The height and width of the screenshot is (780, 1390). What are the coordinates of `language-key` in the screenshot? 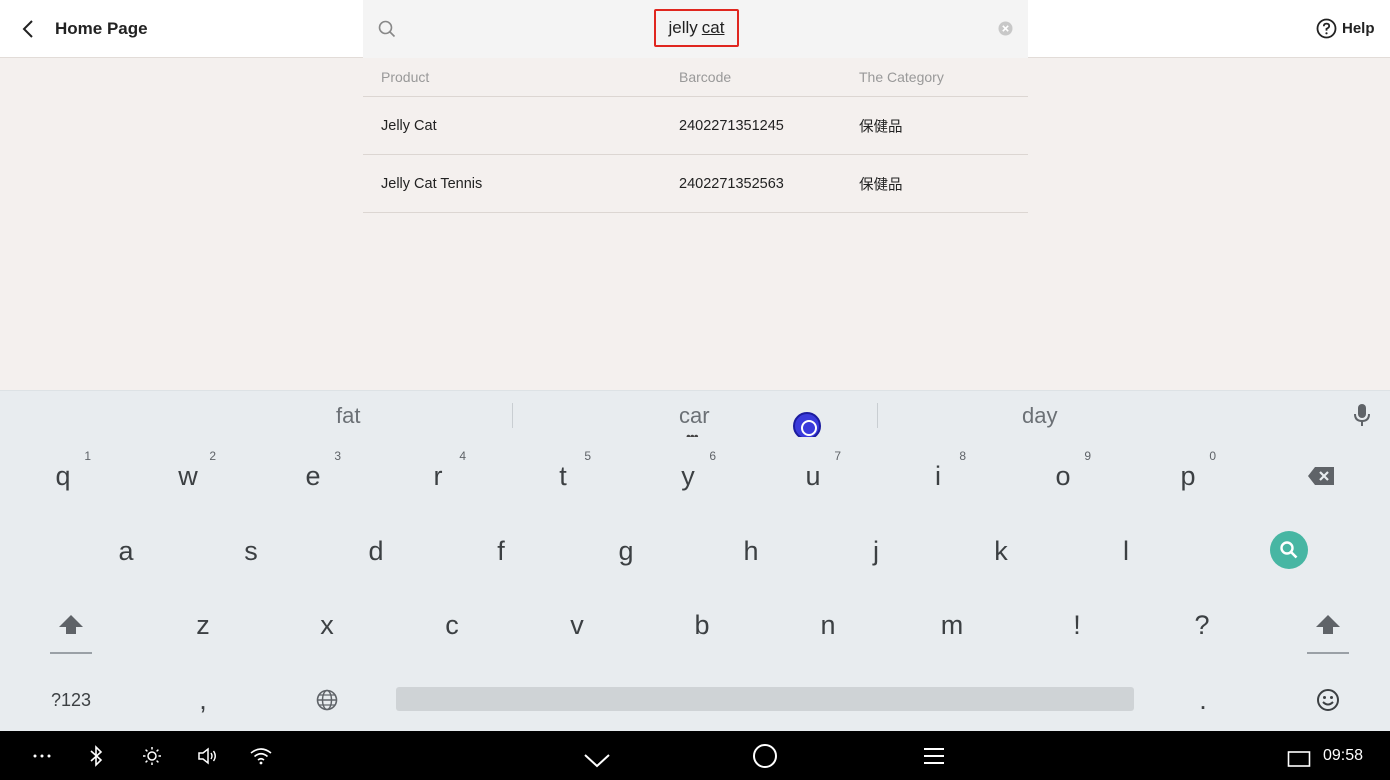 It's located at (327, 700).